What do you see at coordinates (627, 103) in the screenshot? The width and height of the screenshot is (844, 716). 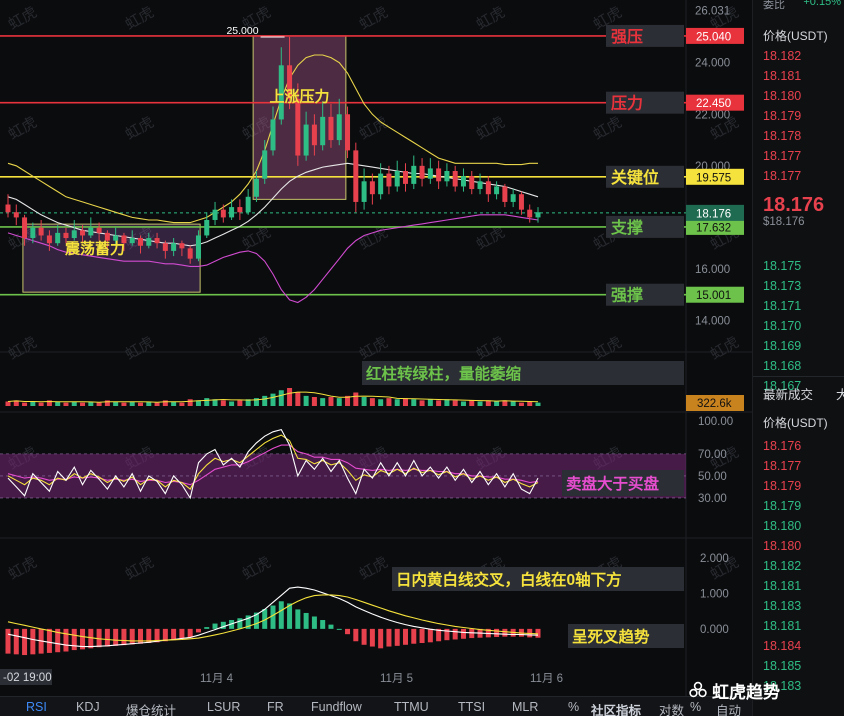 I see `level-label: 压力` at bounding box center [627, 103].